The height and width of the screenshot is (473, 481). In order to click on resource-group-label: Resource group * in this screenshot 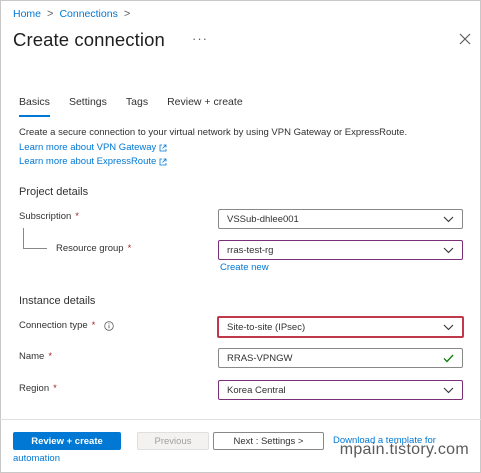, I will do `click(93, 248)`.